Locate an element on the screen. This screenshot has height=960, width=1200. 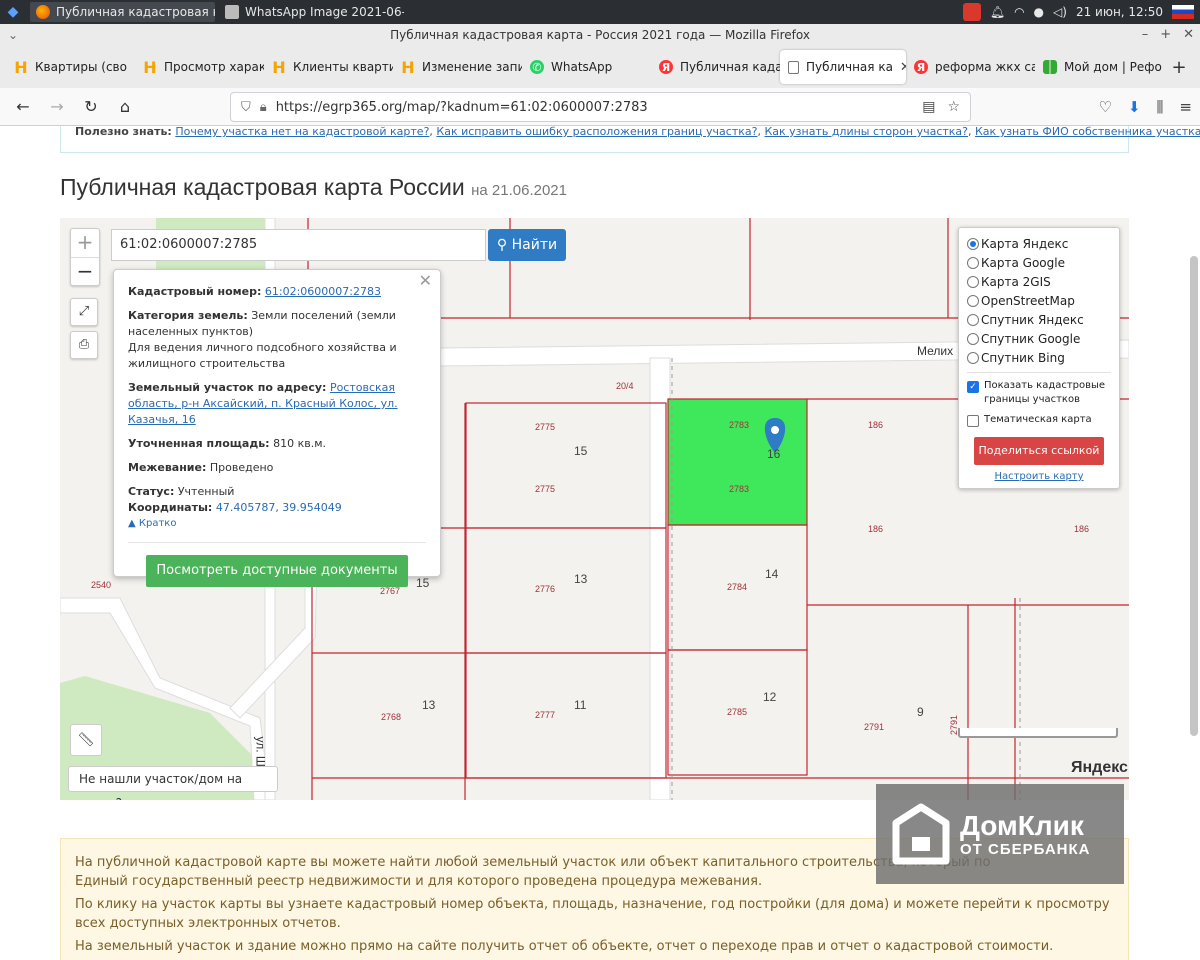
cadastral-search-input: 61:02:0600007:2785 is located at coordinates (298, 245).